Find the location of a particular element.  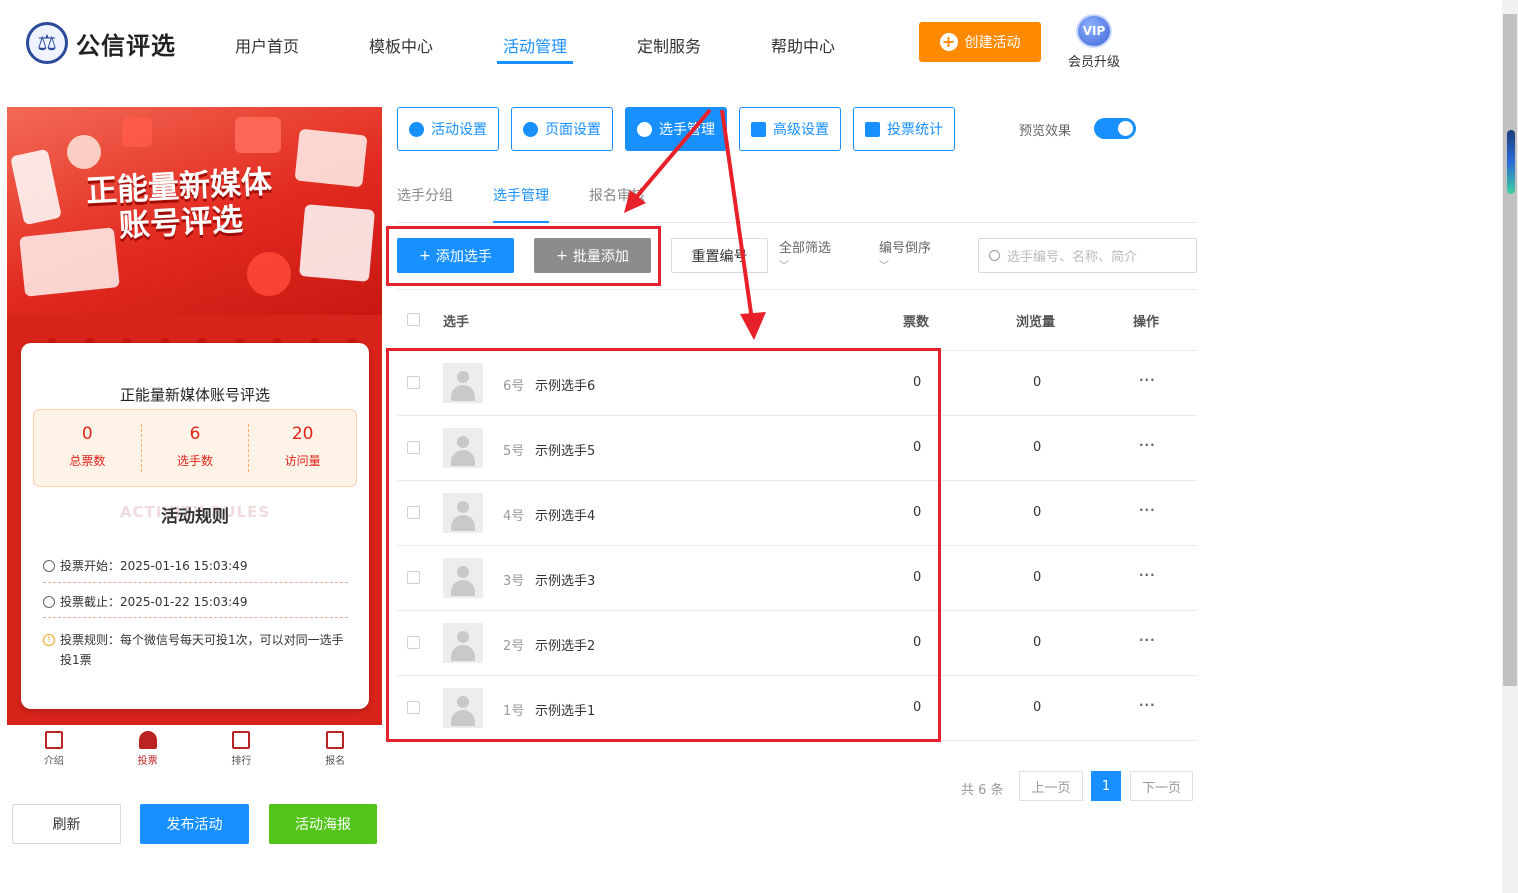

chevron-down-icon: ﹀ is located at coordinates (784, 266).